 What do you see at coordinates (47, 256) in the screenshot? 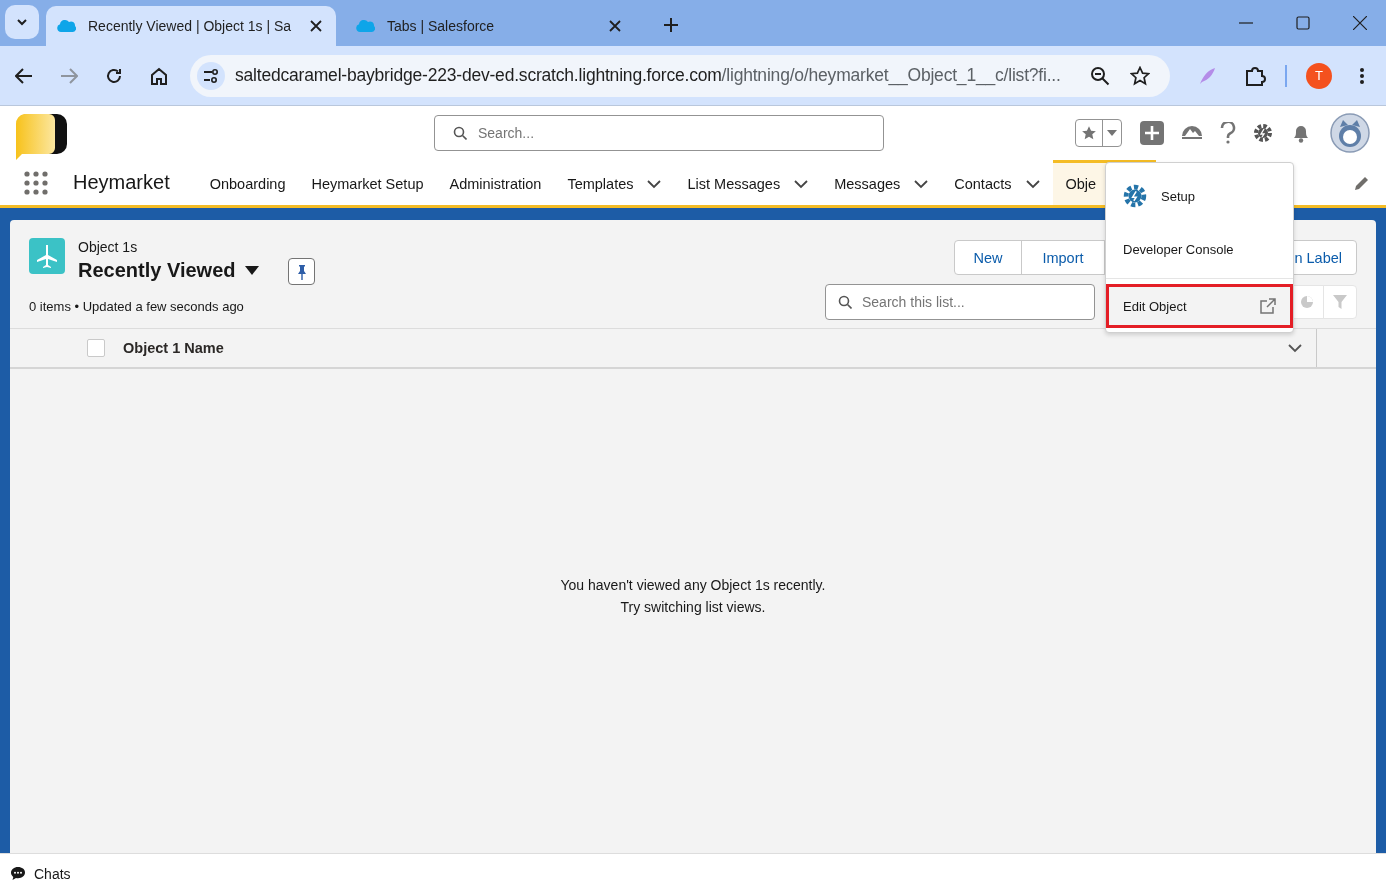
I see `airplane-icon` at bounding box center [47, 256].